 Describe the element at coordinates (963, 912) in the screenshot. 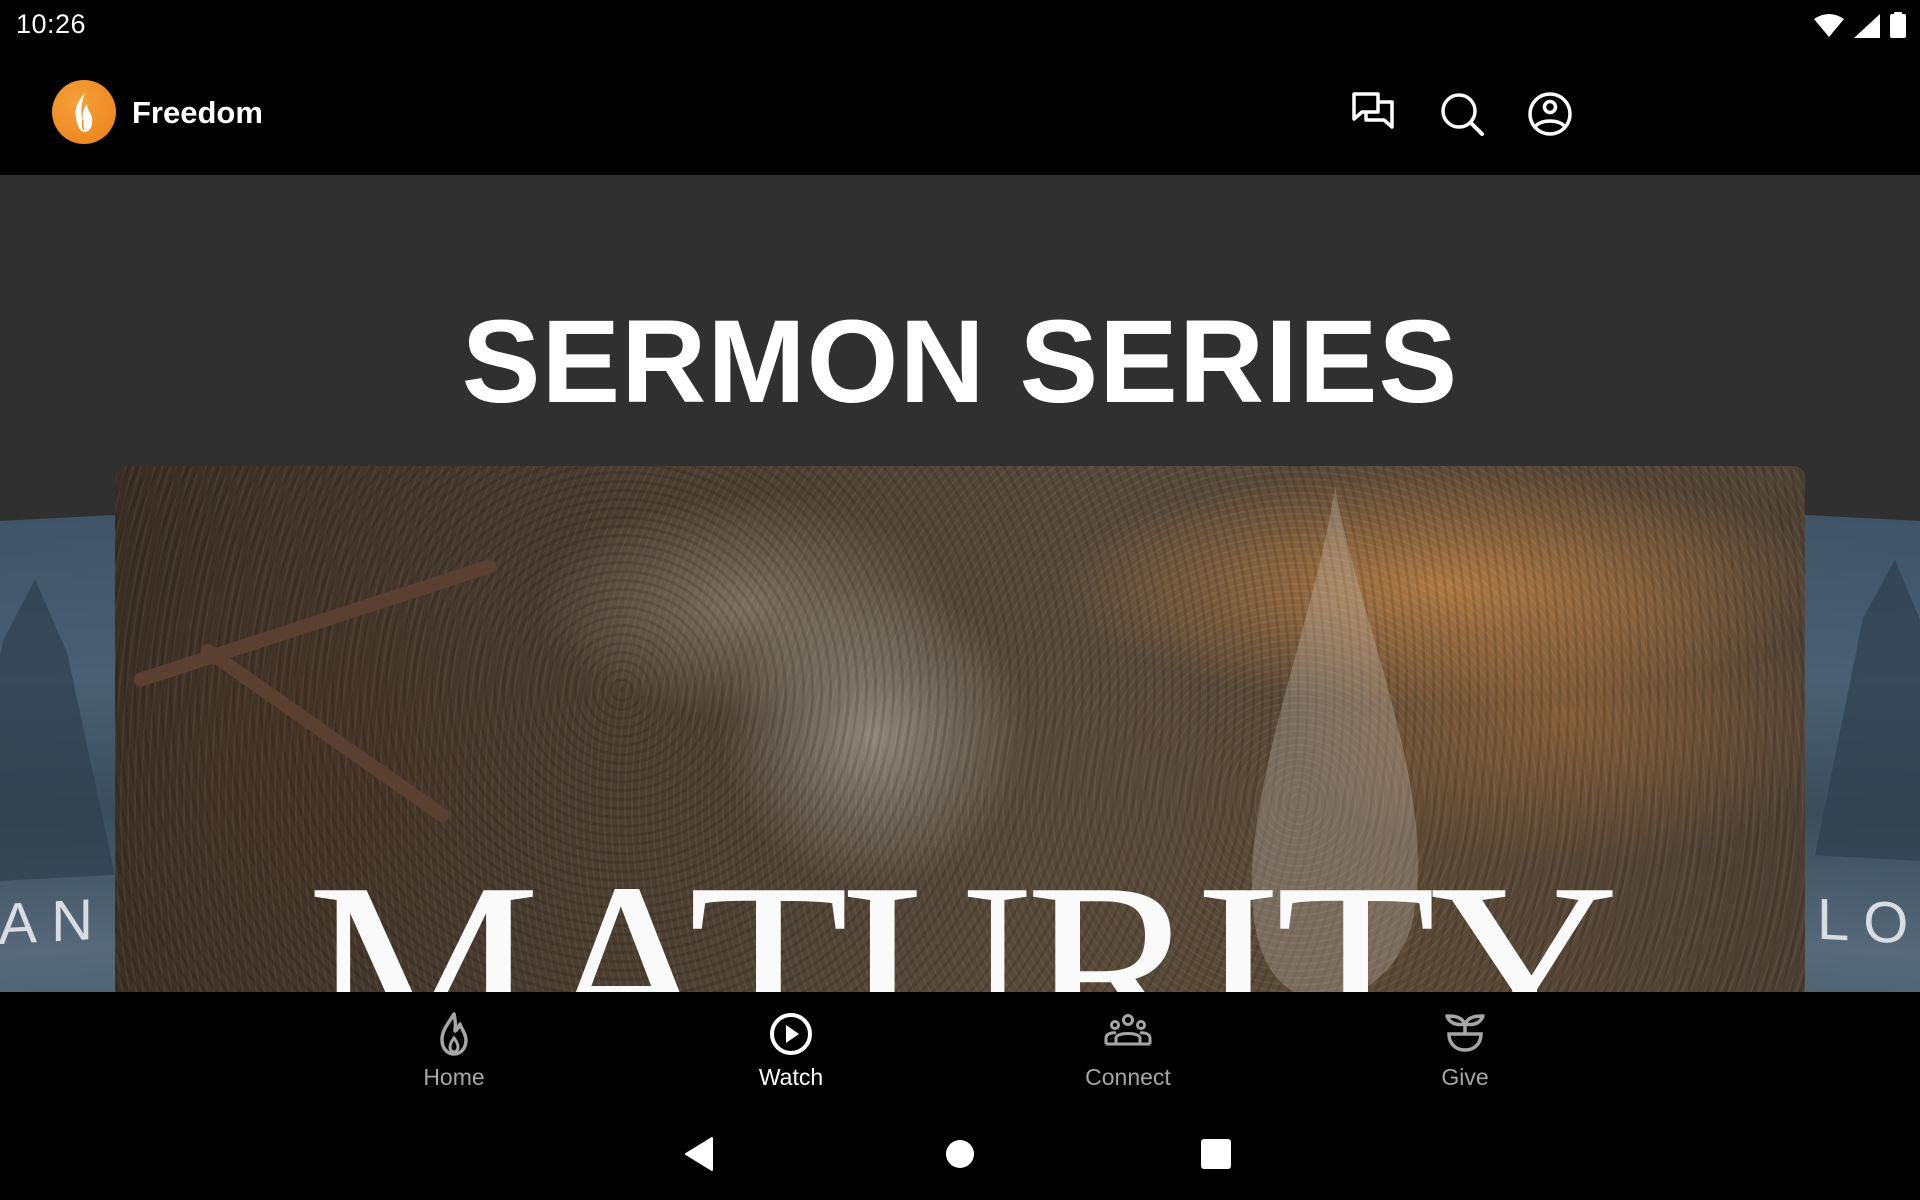

I see `series-title: MATURITY` at that location.